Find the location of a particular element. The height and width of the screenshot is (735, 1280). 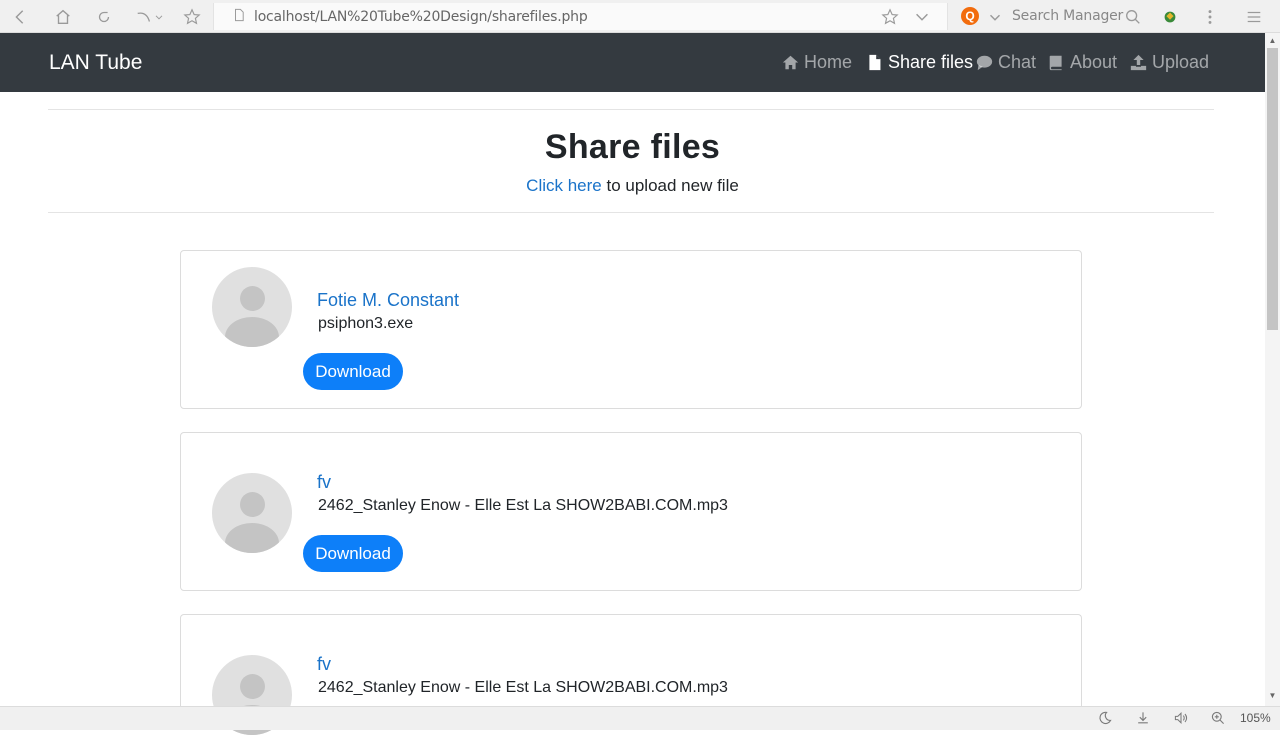

page-title: Share files is located at coordinates (632, 147).